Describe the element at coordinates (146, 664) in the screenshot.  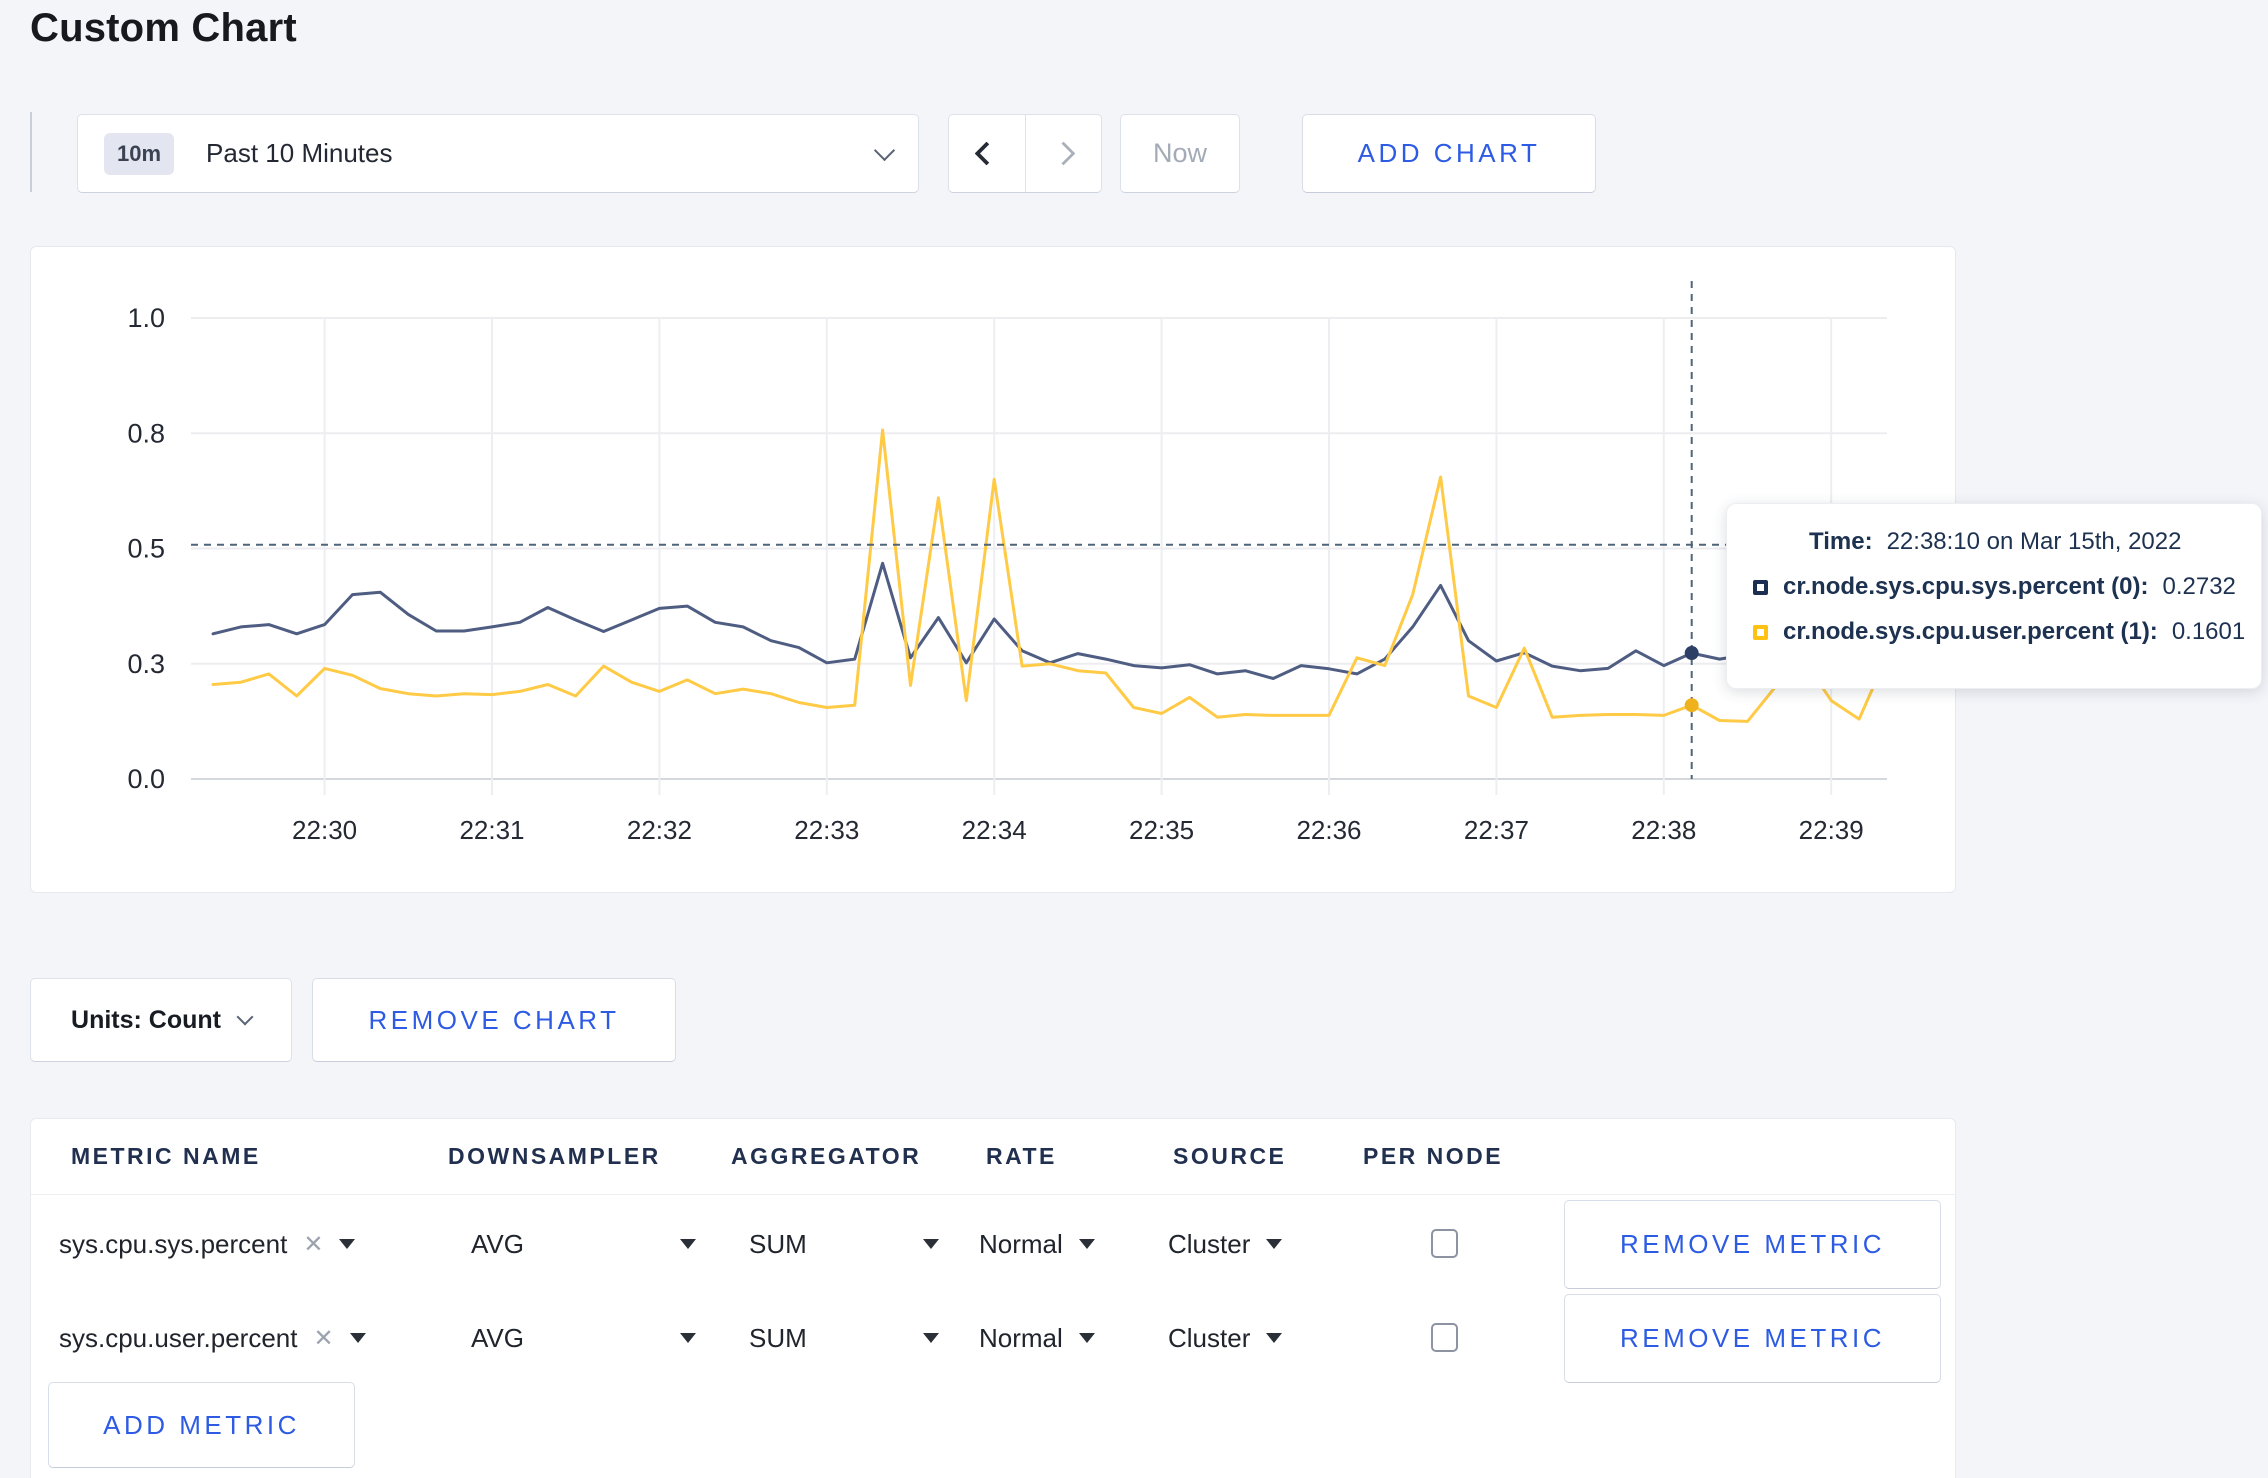
I see `svg-text: 0.3` at that location.